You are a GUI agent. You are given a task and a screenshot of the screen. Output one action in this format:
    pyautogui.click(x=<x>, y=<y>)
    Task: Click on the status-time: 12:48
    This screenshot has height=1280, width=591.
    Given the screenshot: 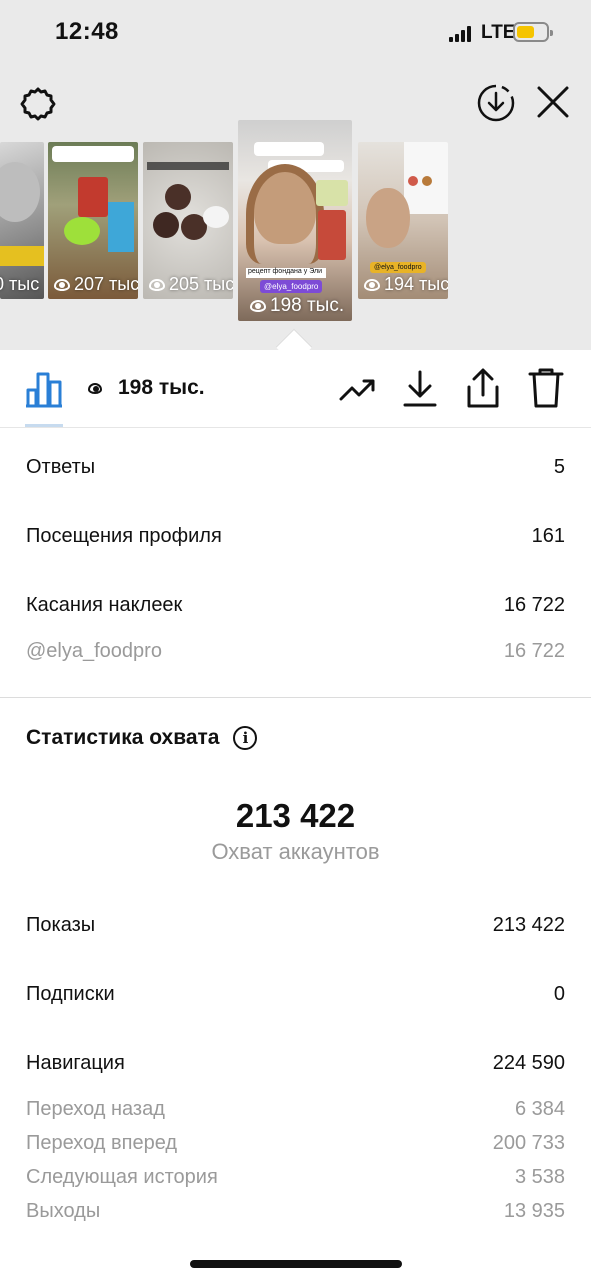 What is the action you would take?
    pyautogui.click(x=87, y=31)
    